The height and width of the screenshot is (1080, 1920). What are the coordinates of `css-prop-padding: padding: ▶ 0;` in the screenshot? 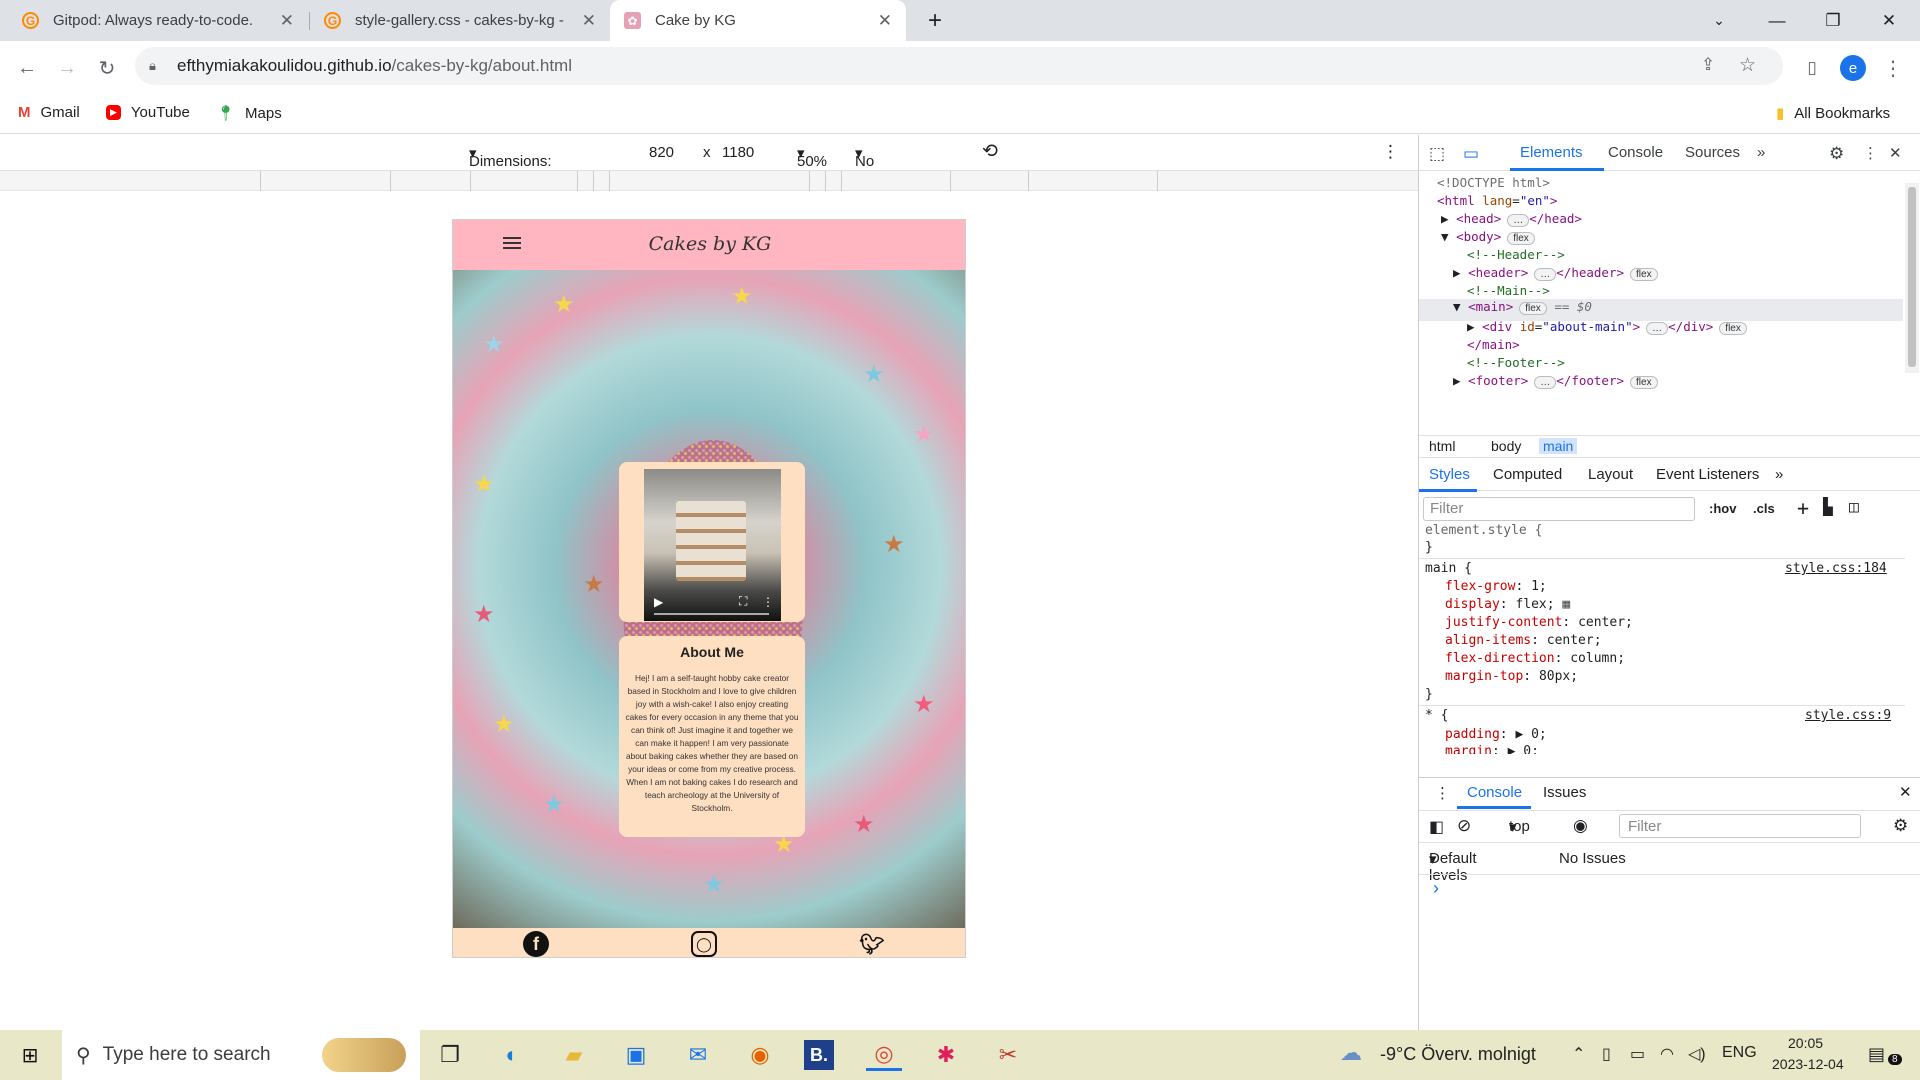 It's located at (1496, 734).